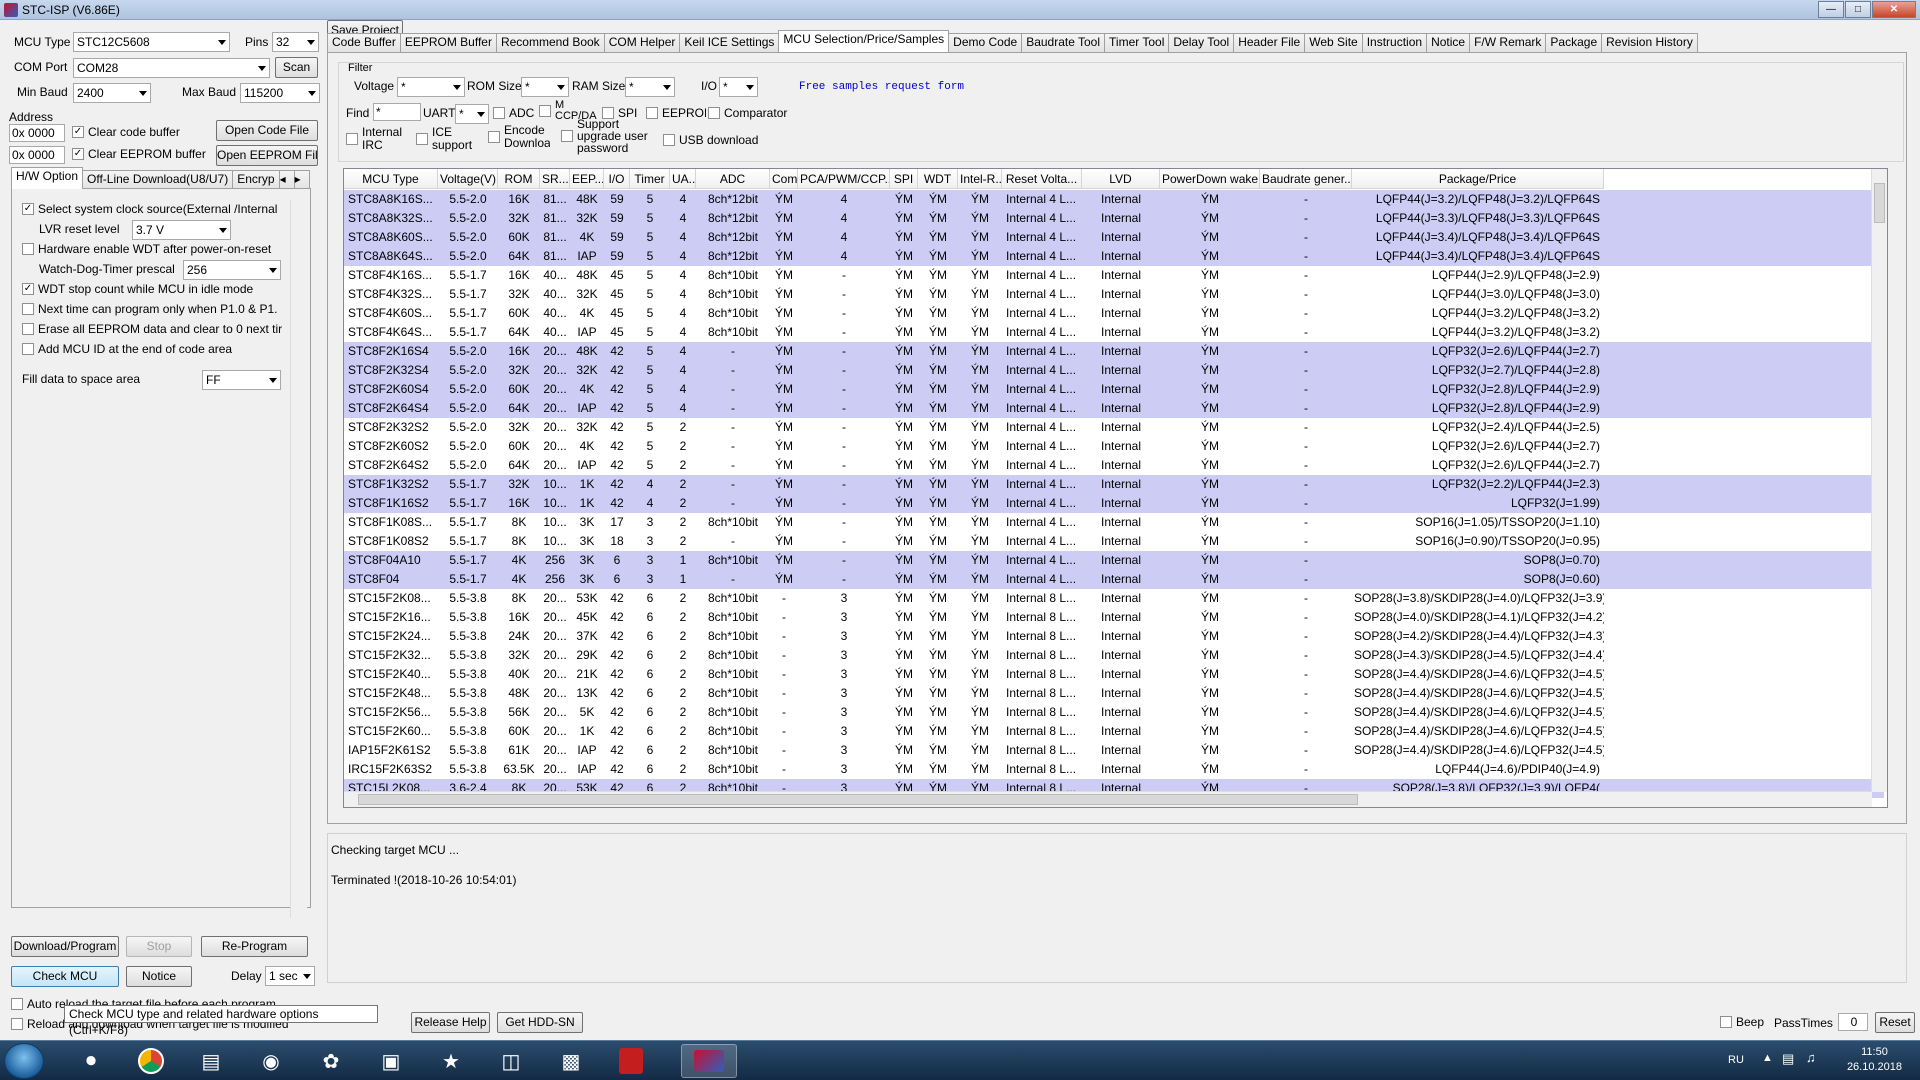 Image resolution: width=1920 pixels, height=1080 pixels. Describe the element at coordinates (1858, 9) in the screenshot. I see `maximize-button: □` at that location.